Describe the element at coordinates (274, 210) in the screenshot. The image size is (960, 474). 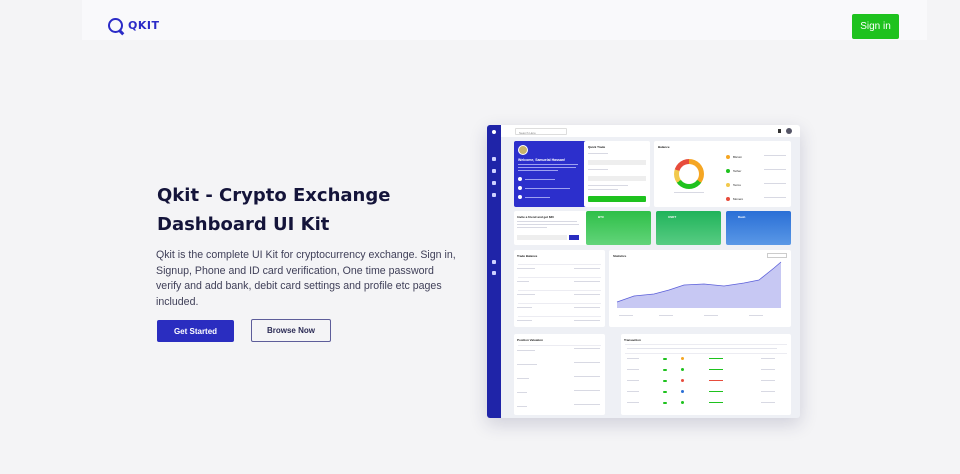
I see `hero-title: Qkit - Crypto Exchange Dashboard UI Kit` at that location.